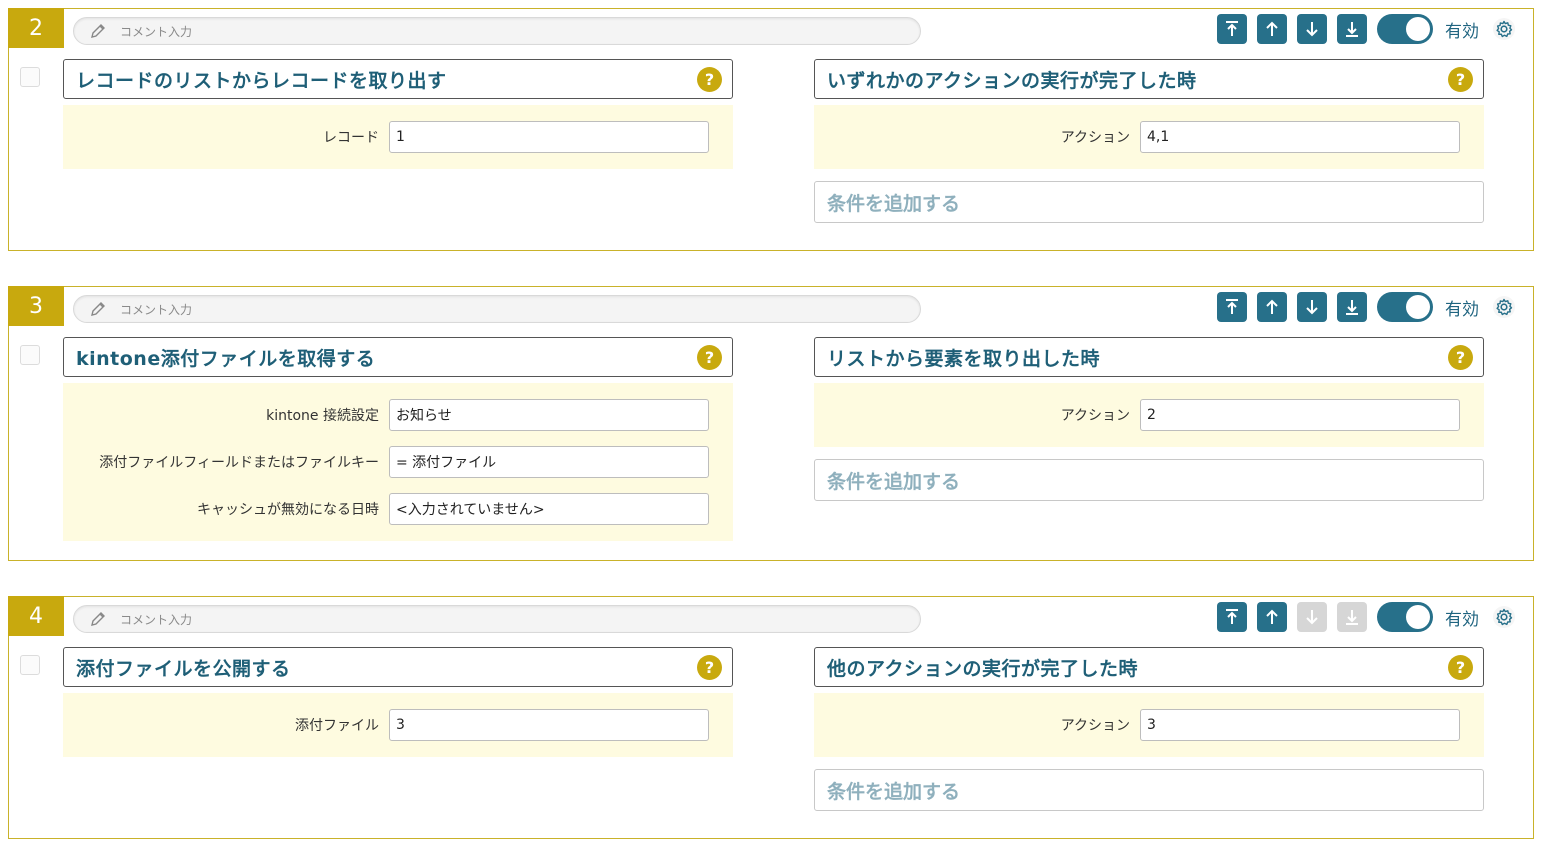 The height and width of the screenshot is (851, 1550). I want to click on field-row: アクション 2, so click(1149, 415).